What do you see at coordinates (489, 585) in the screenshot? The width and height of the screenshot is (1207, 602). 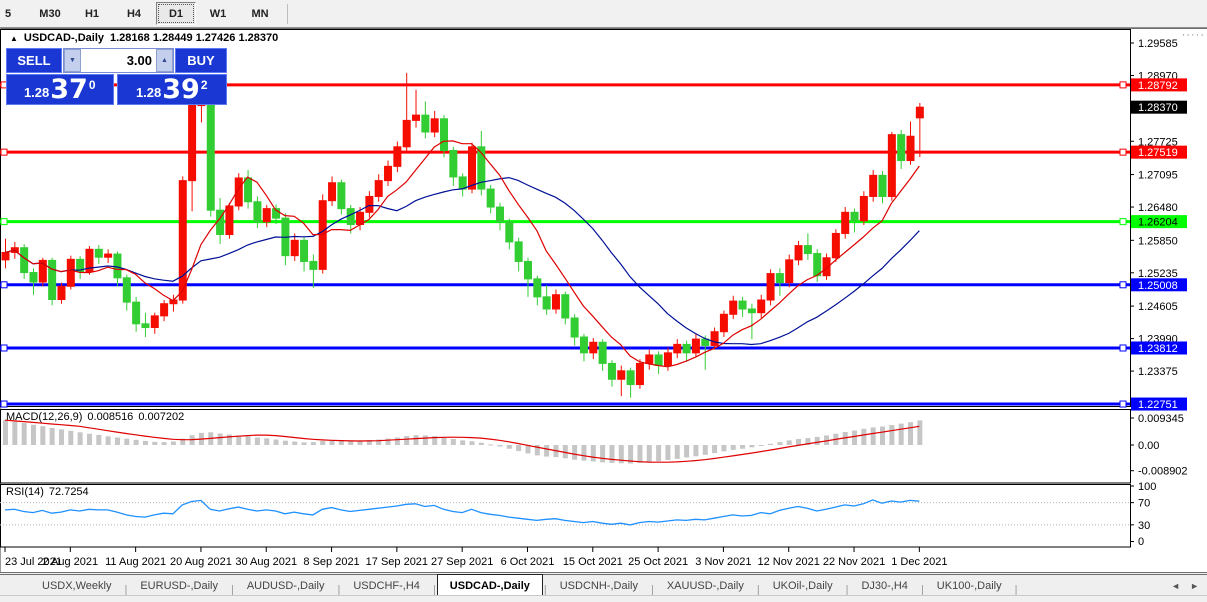 I see `tab-usdcaddaily: USDCAD-,Daily` at bounding box center [489, 585].